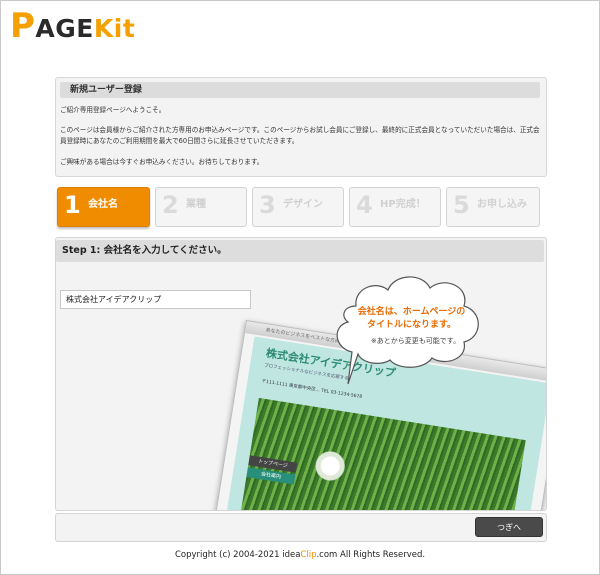 This screenshot has width=600, height=575. Describe the element at coordinates (381, 453) in the screenshot. I see `preview-dandelion-photo` at that location.